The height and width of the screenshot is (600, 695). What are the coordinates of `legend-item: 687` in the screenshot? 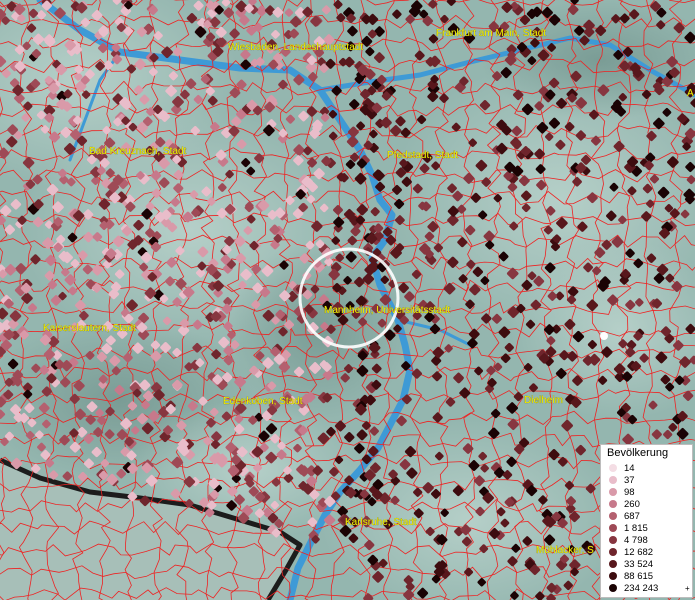 It's located at (624, 516).